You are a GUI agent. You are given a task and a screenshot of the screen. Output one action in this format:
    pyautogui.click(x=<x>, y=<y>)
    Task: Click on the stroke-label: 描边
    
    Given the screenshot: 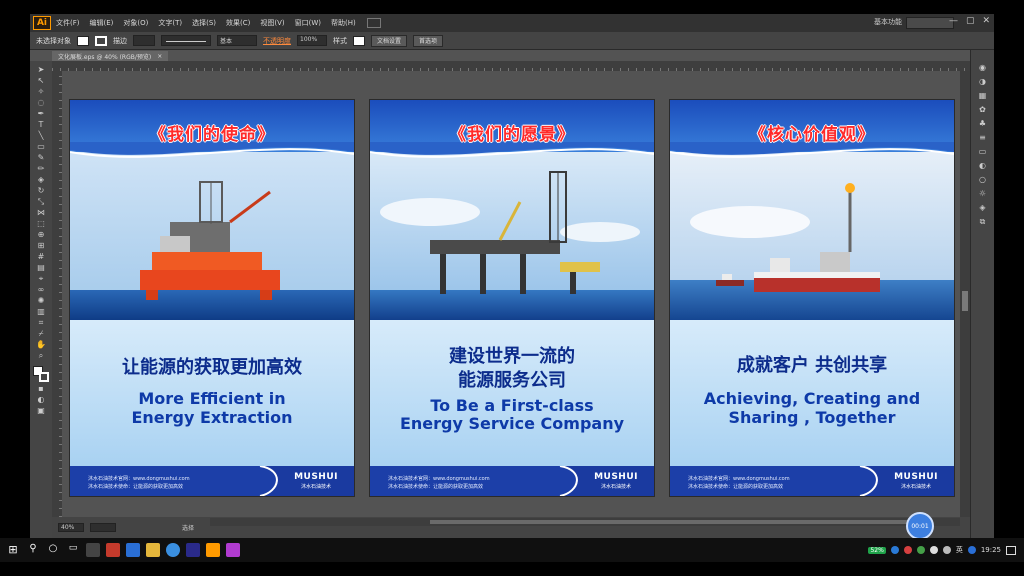 What is the action you would take?
    pyautogui.click(x=120, y=41)
    